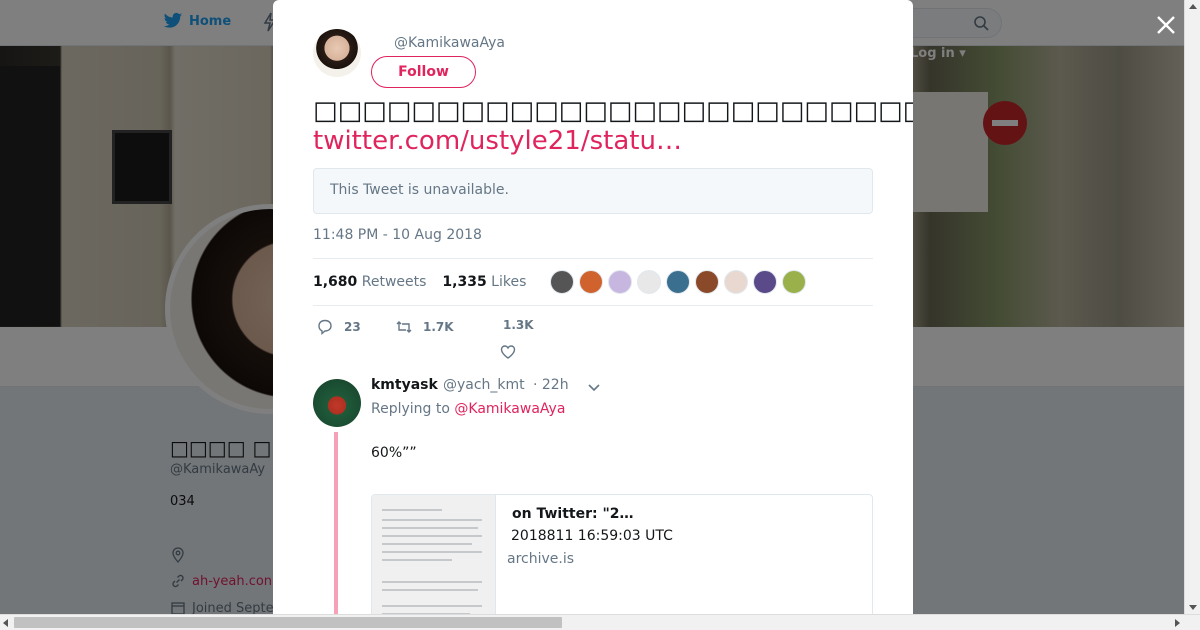  I want to click on retweets-count: 1,680, so click(335, 282).